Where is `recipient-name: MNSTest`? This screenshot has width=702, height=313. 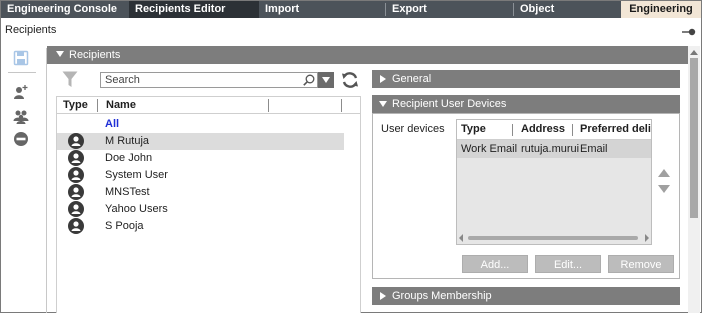
recipient-name: MNSTest is located at coordinates (127, 192).